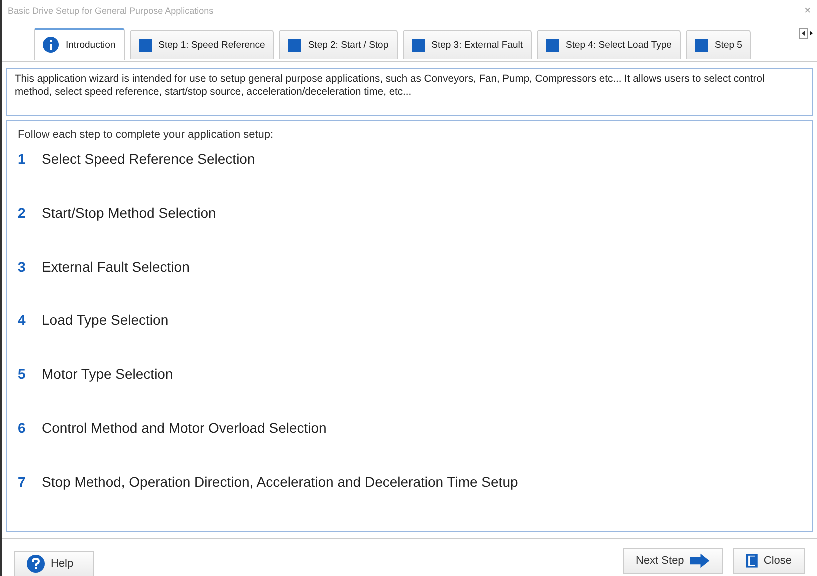 This screenshot has height=576, width=817. I want to click on scroll-left-icon, so click(803, 33).